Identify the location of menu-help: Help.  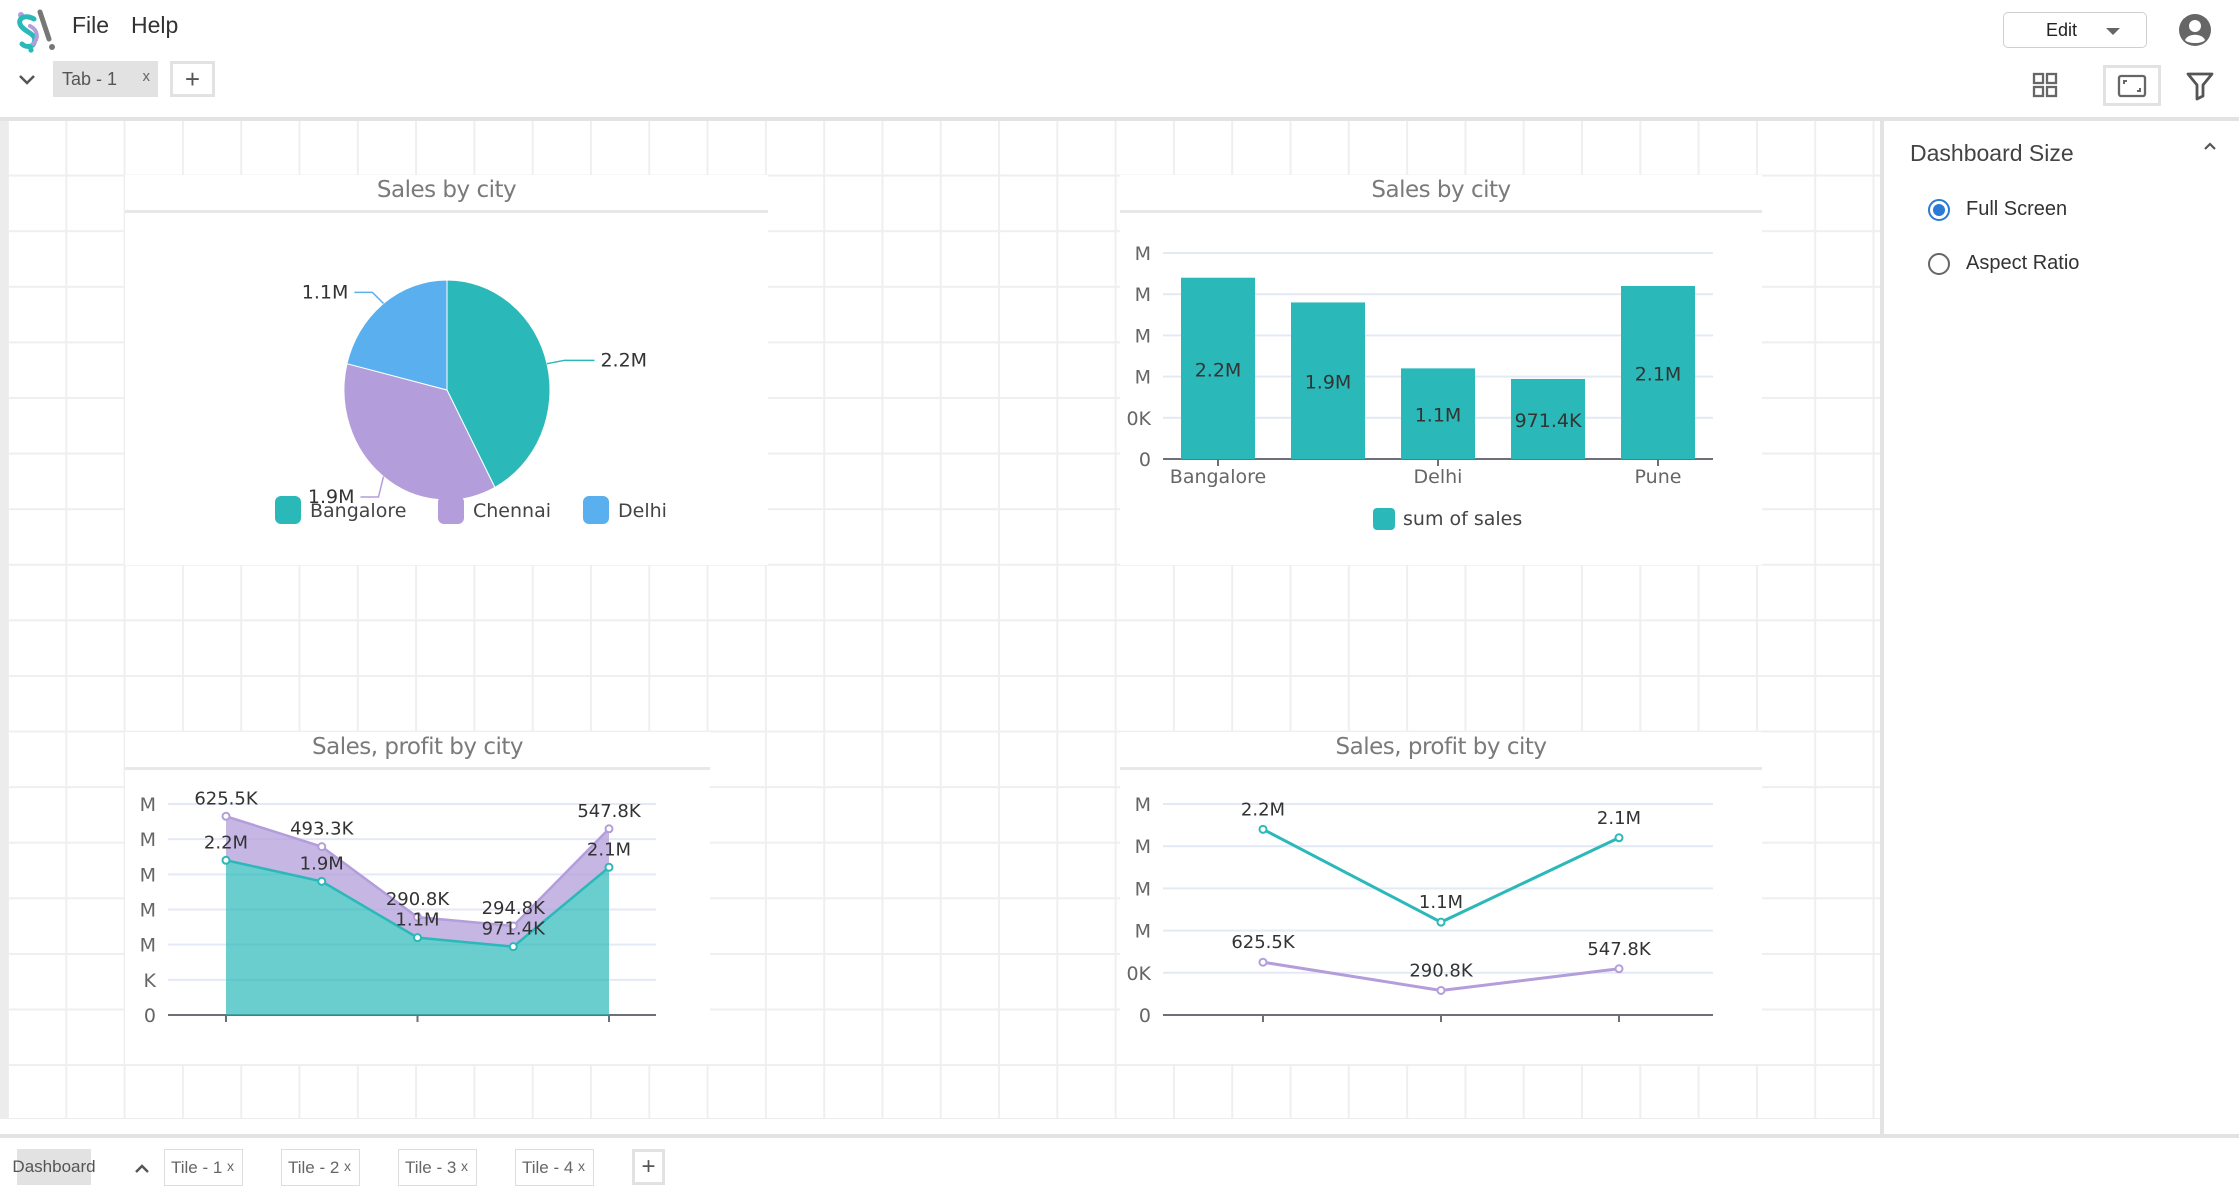
(154, 25).